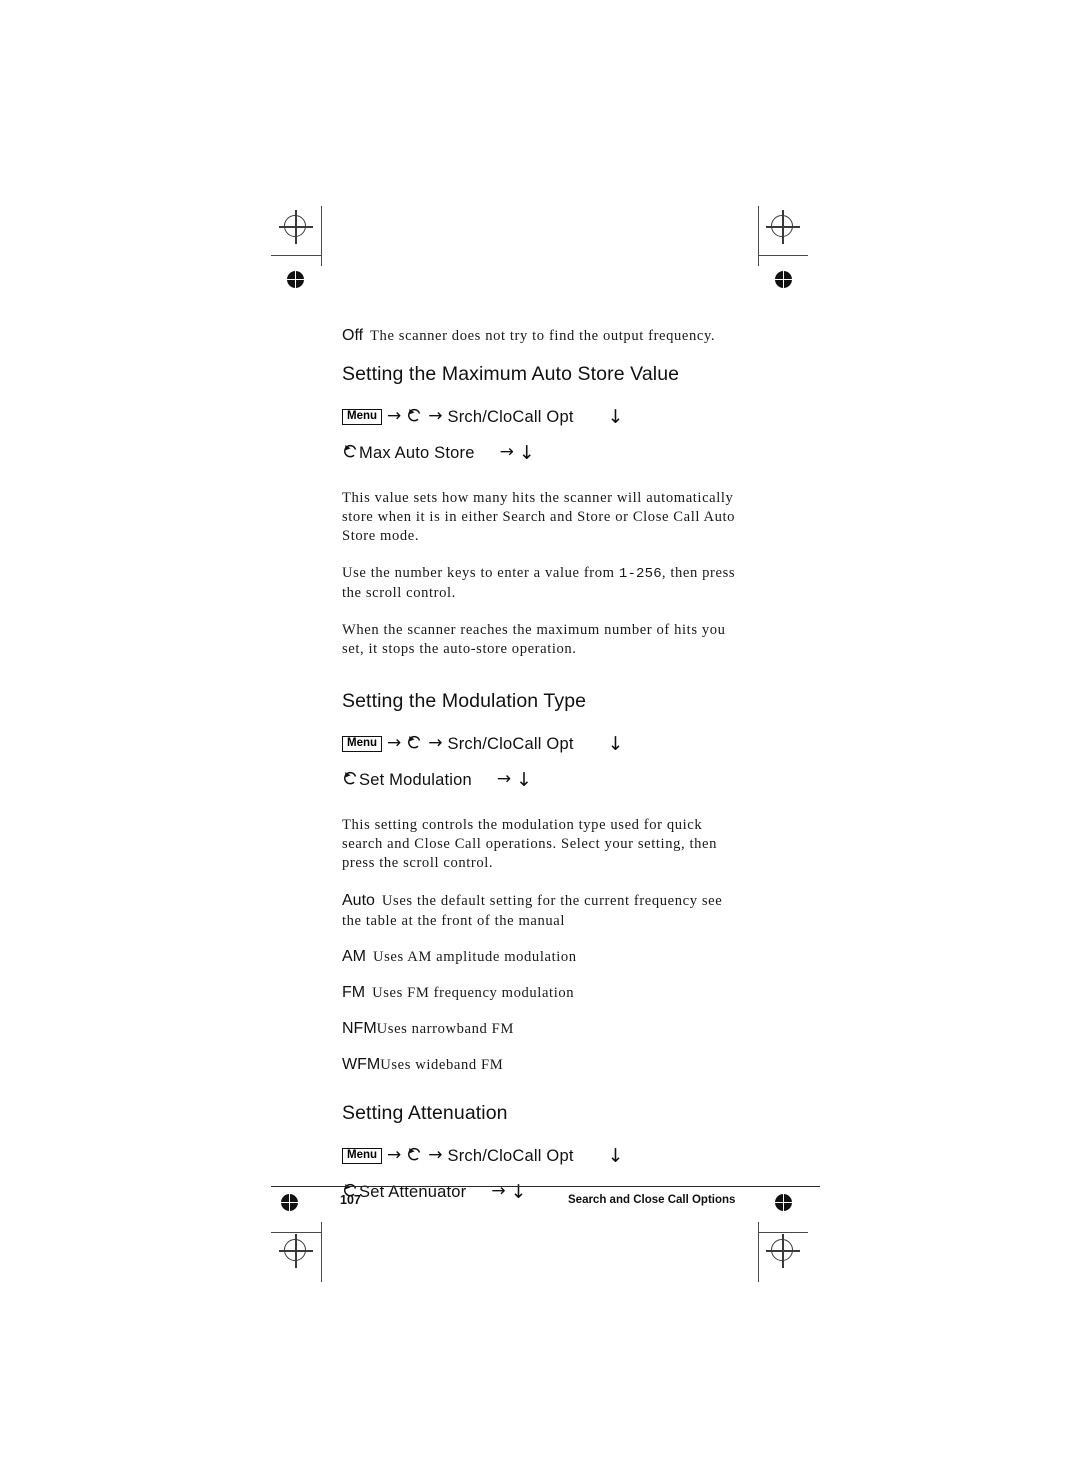 Image resolution: width=1080 pixels, height=1484 pixels. Describe the element at coordinates (354, 956) in the screenshot. I see `definition-am-term: AM` at that location.